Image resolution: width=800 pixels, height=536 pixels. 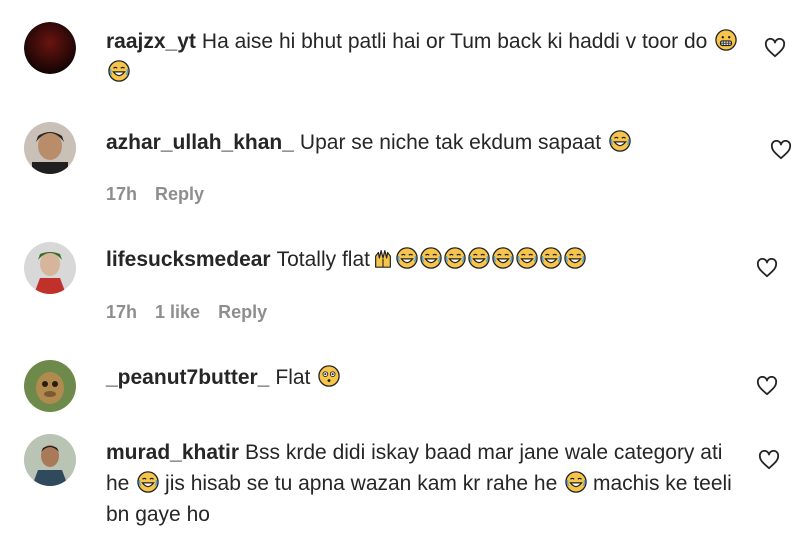 What do you see at coordinates (200, 142) in the screenshot?
I see `username: azhar_ullah_khan_` at bounding box center [200, 142].